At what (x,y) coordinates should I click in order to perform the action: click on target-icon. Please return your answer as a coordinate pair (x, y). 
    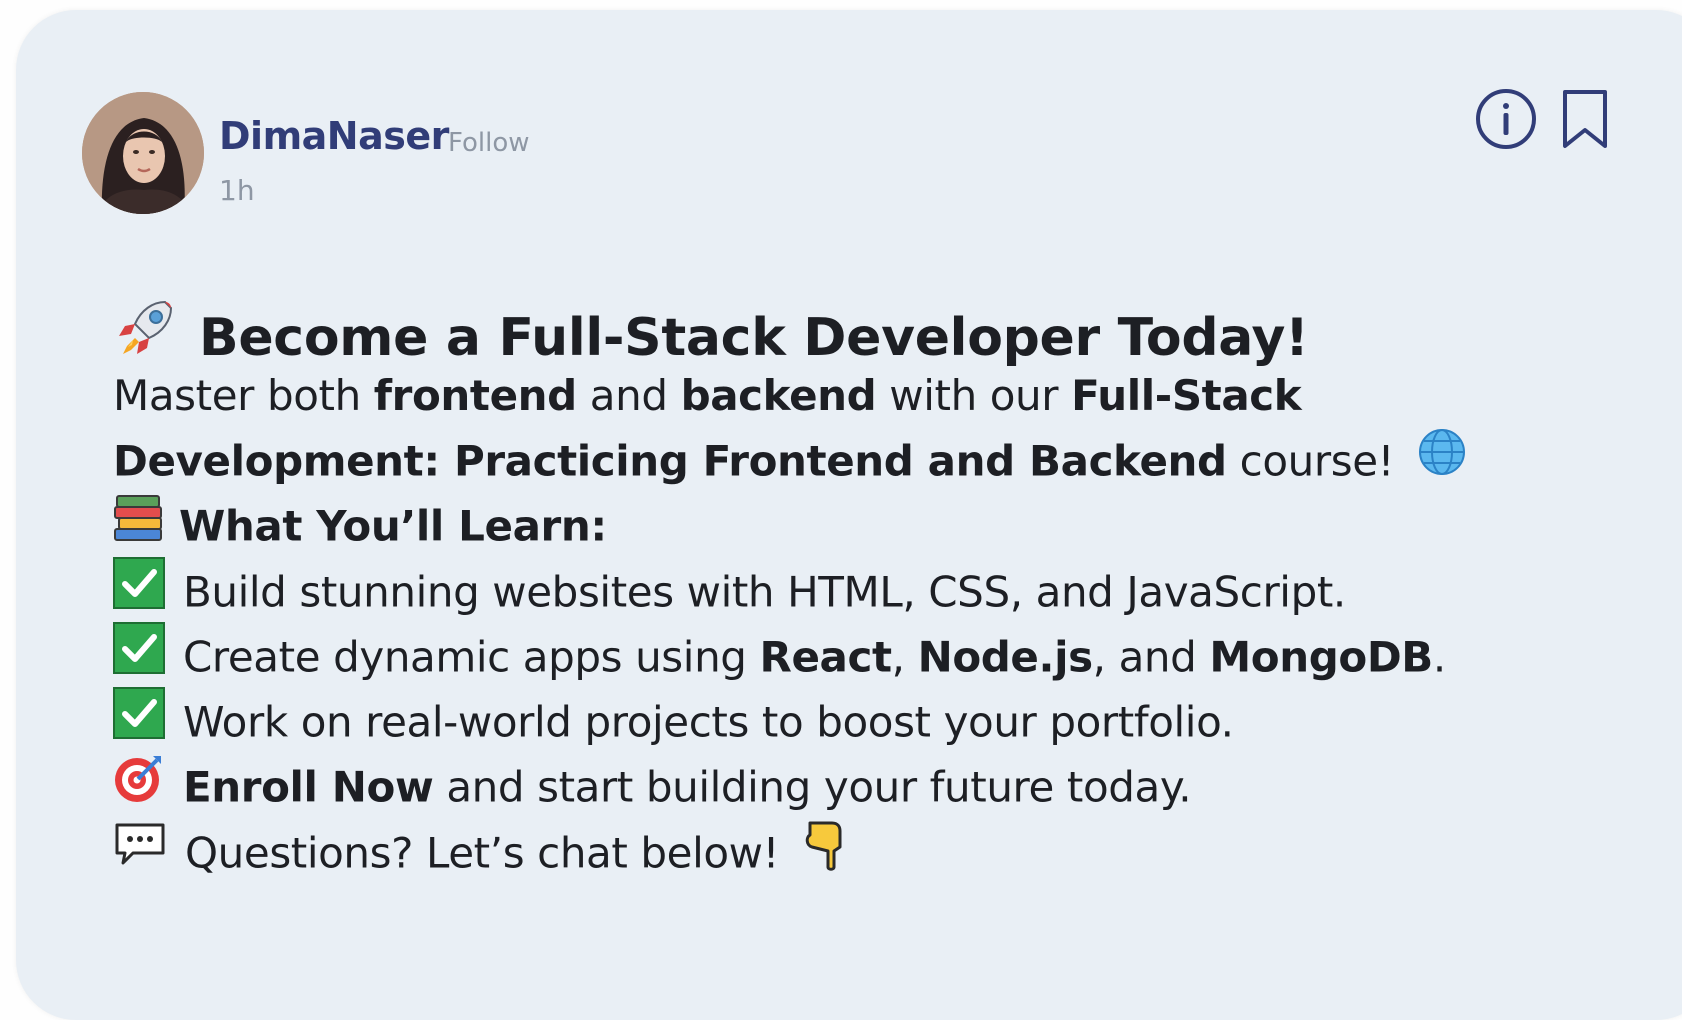
    Looking at the image, I should click on (139, 786).